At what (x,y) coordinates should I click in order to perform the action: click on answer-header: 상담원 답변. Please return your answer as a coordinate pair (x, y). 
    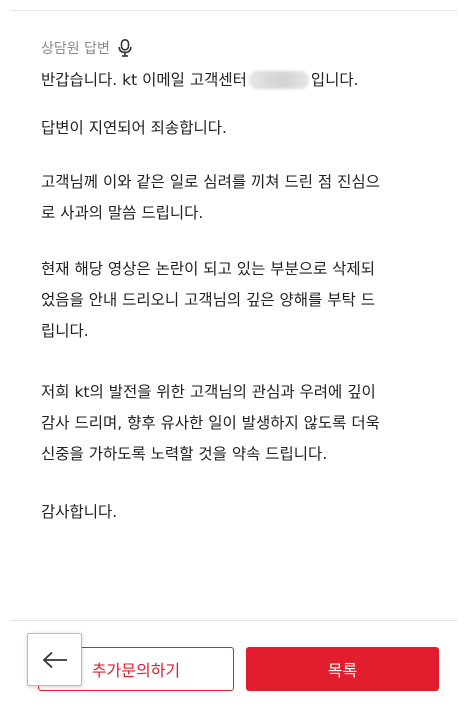
    Looking at the image, I should click on (243, 48).